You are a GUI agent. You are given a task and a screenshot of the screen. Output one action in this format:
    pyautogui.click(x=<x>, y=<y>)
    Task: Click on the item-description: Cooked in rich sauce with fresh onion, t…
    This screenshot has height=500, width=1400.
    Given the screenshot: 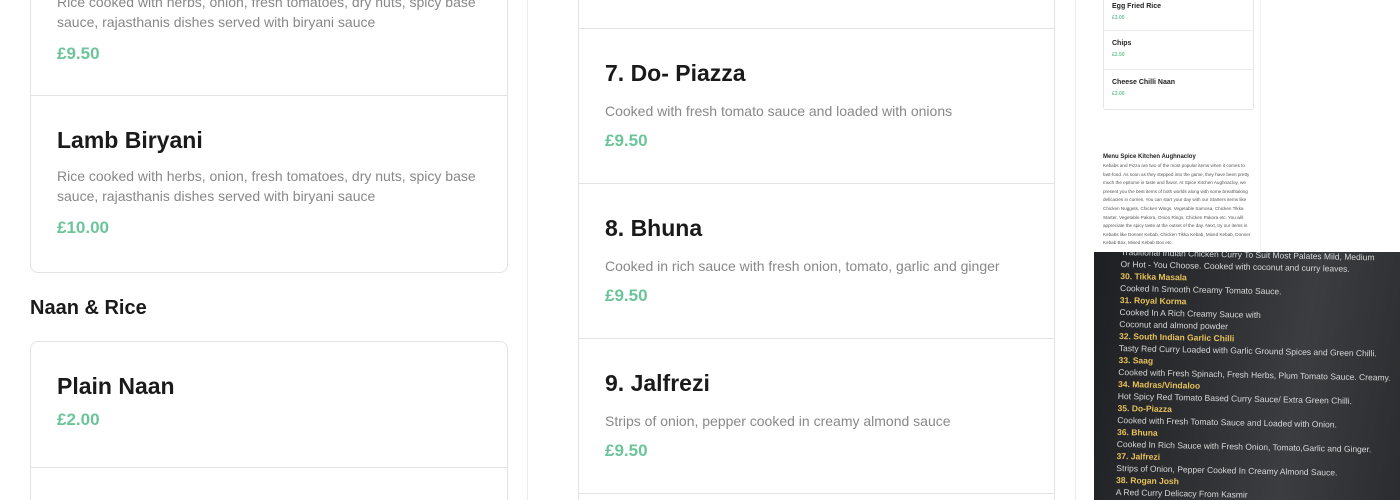 What is the action you would take?
    pyautogui.click(x=802, y=266)
    